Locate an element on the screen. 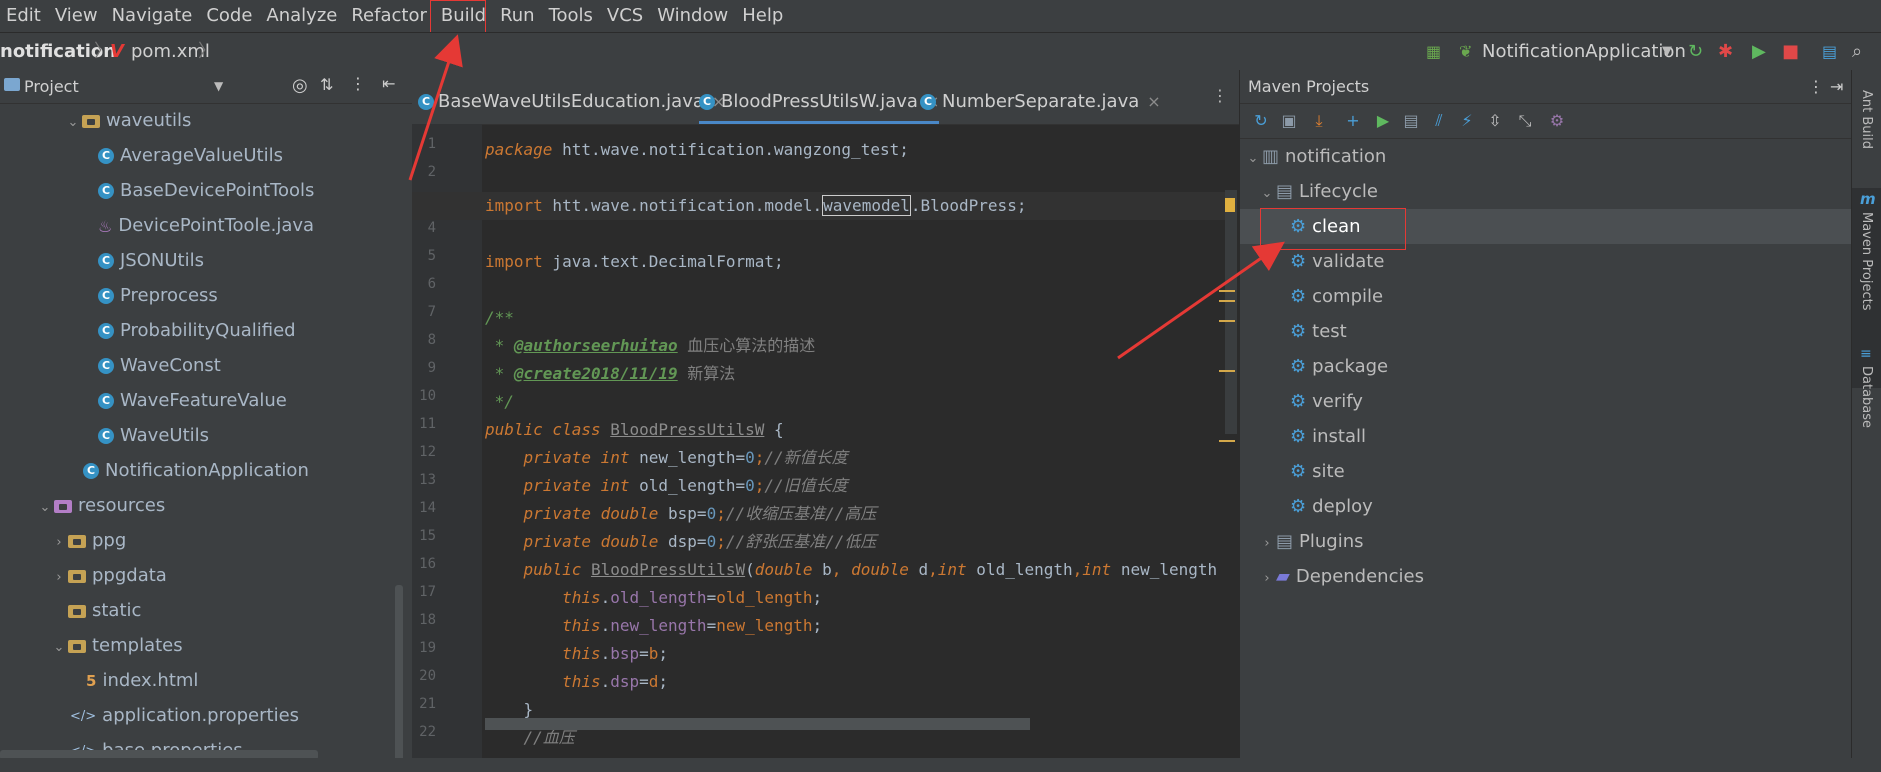 The height and width of the screenshot is (772, 1881). show-dependencies-icon: ⇳ is located at coordinates (1495, 121).